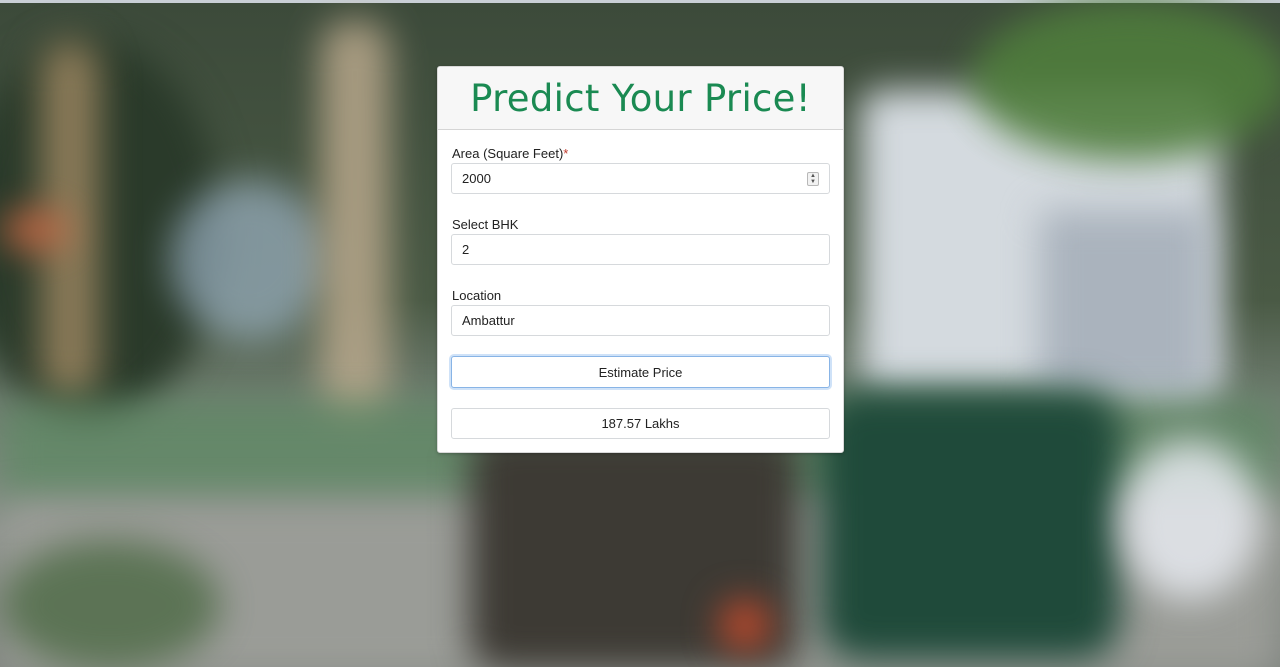 Image resolution: width=1280 pixels, height=667 pixels. What do you see at coordinates (477, 295) in the screenshot?
I see `location-label: Location` at bounding box center [477, 295].